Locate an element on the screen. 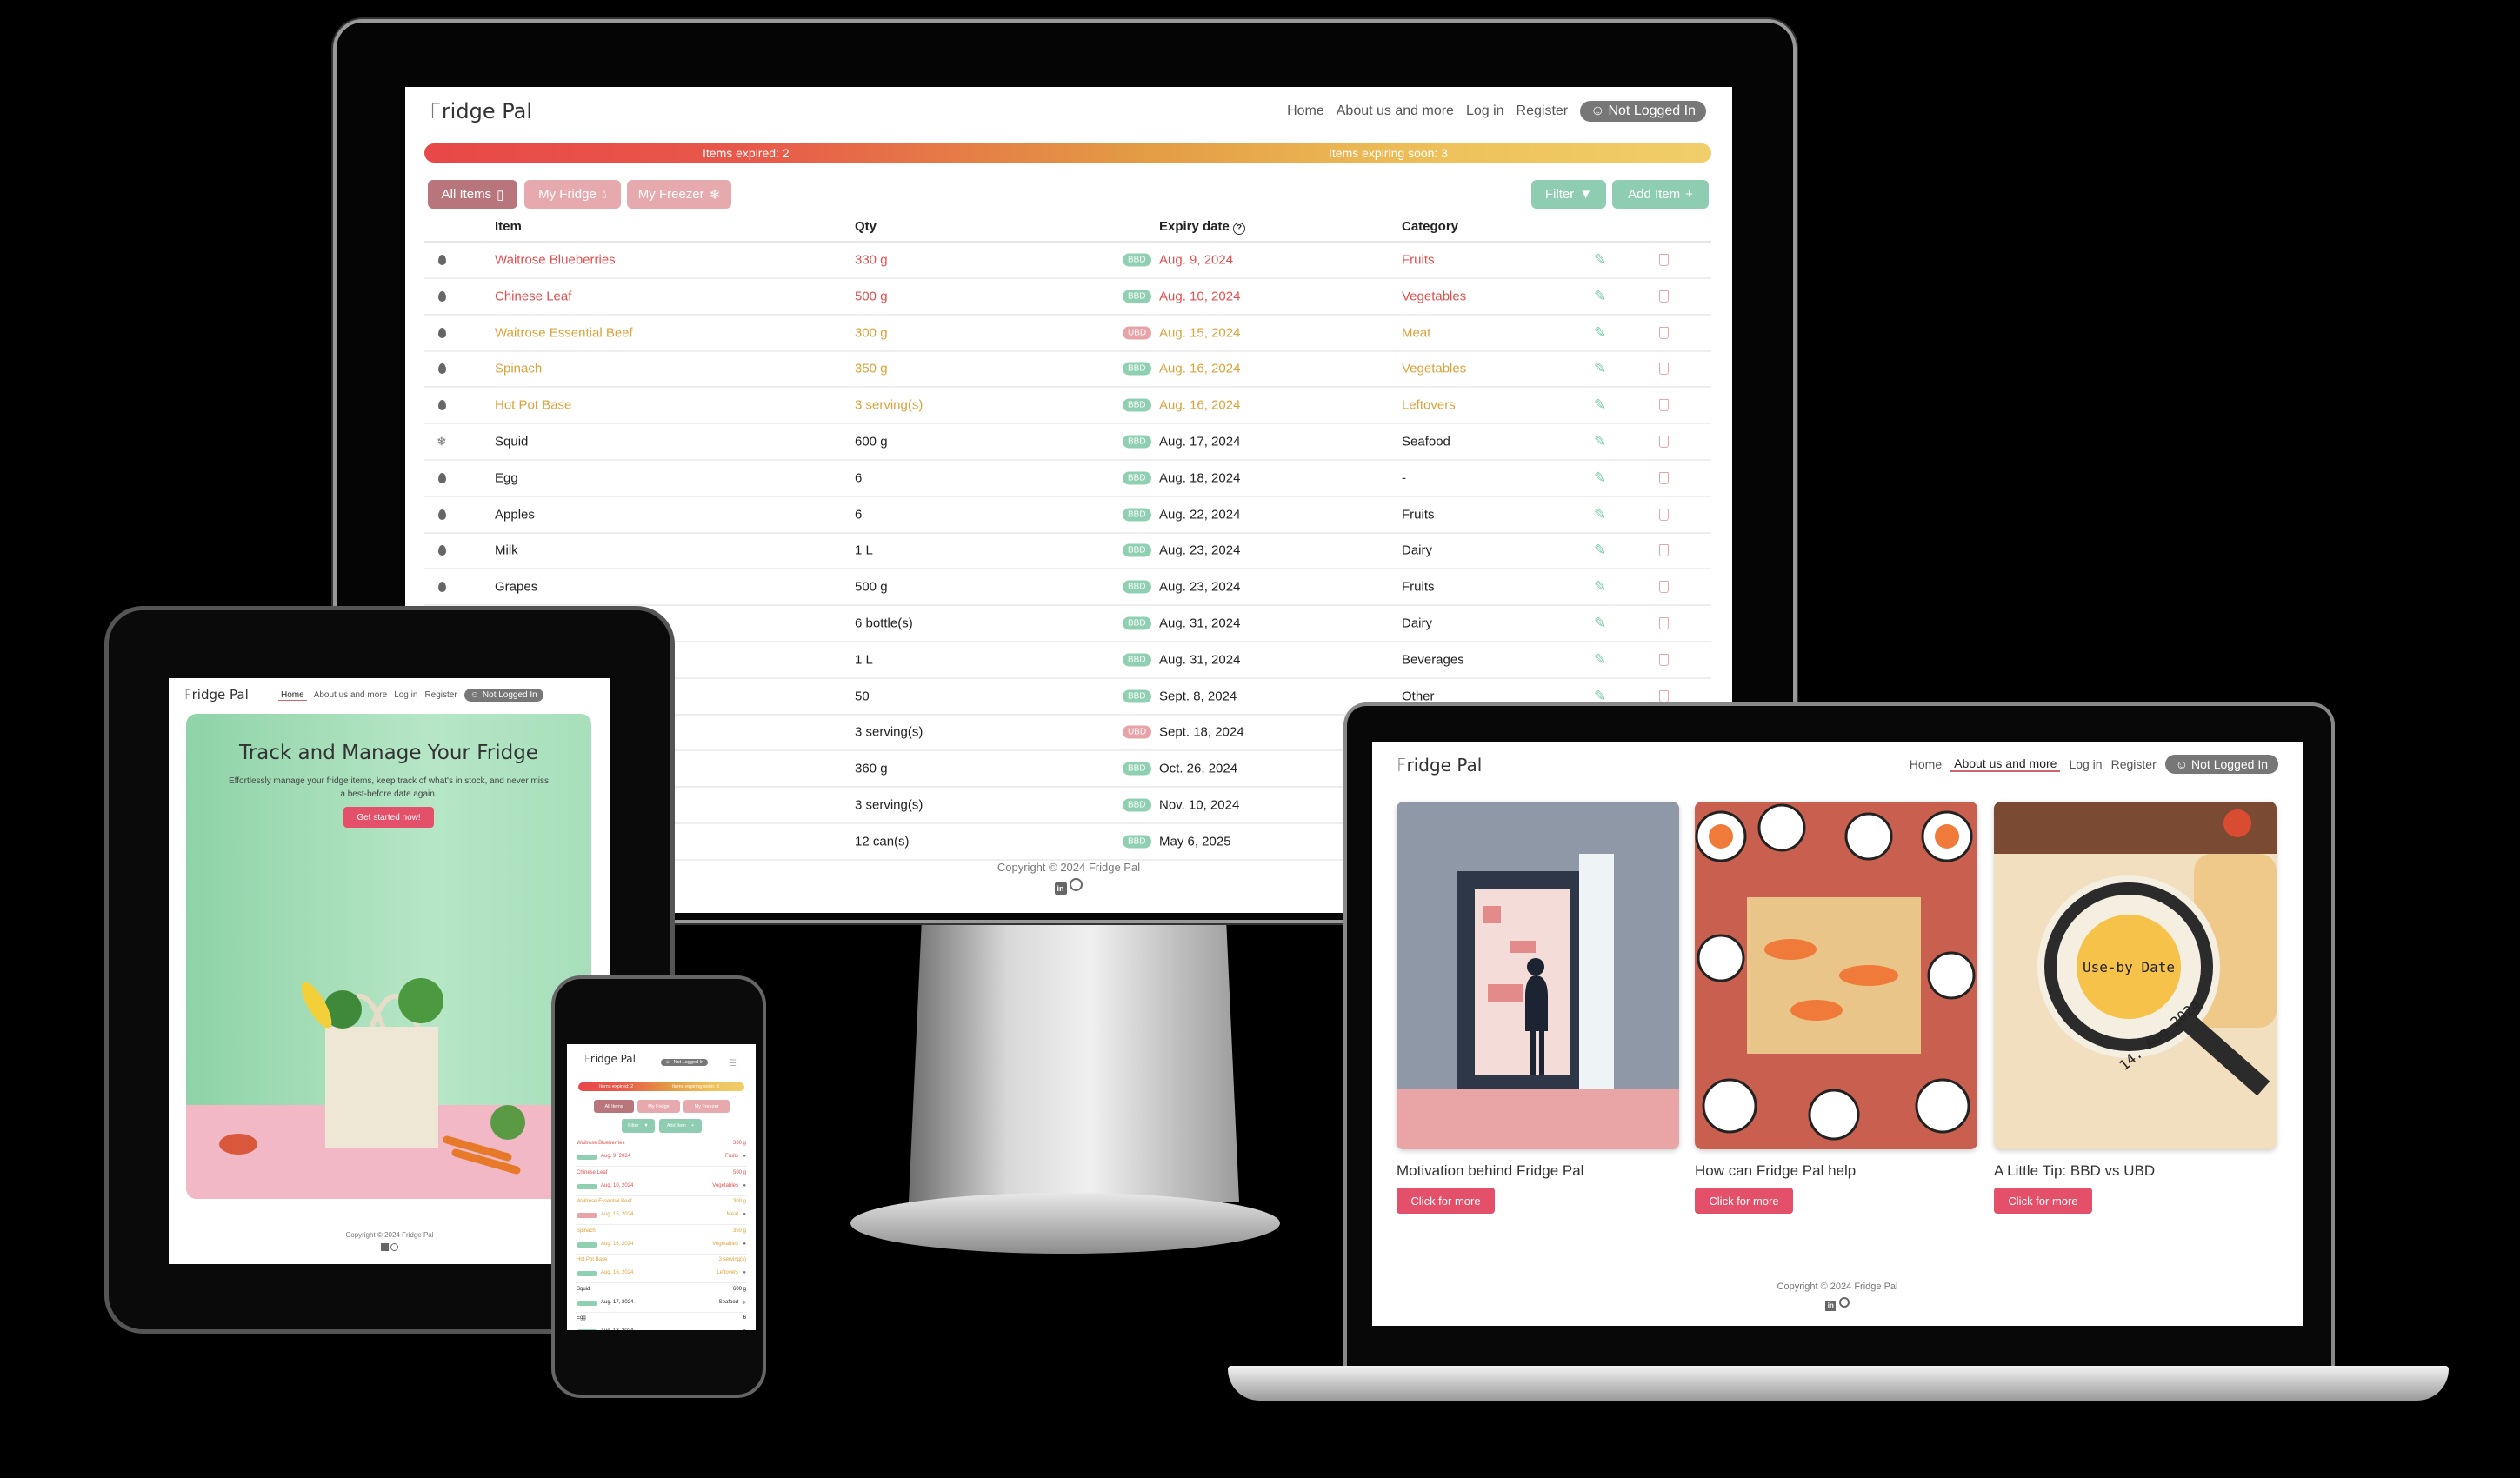  my-fridge-button: My Fridge 💧︎ is located at coordinates (572, 194).